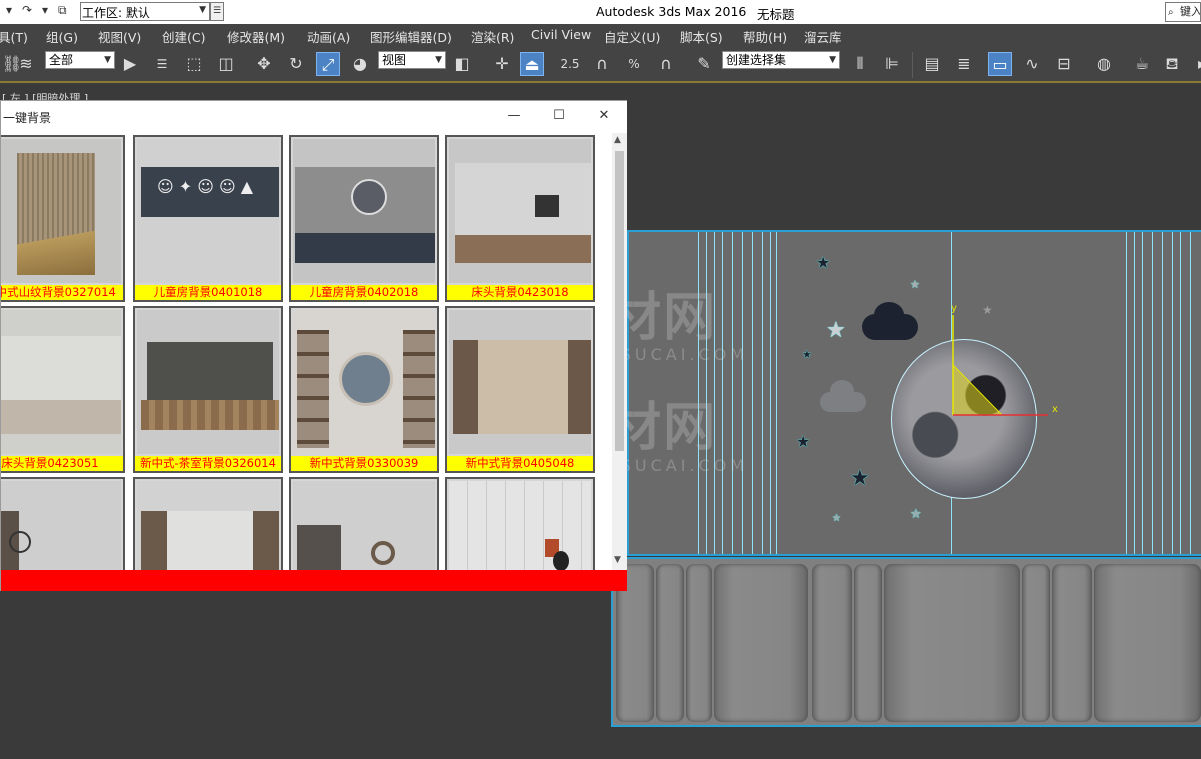 The height and width of the screenshot is (759, 1201). Describe the element at coordinates (63, 389) in the screenshot. I see `background-thumbnail: 床头背景0423051` at that location.